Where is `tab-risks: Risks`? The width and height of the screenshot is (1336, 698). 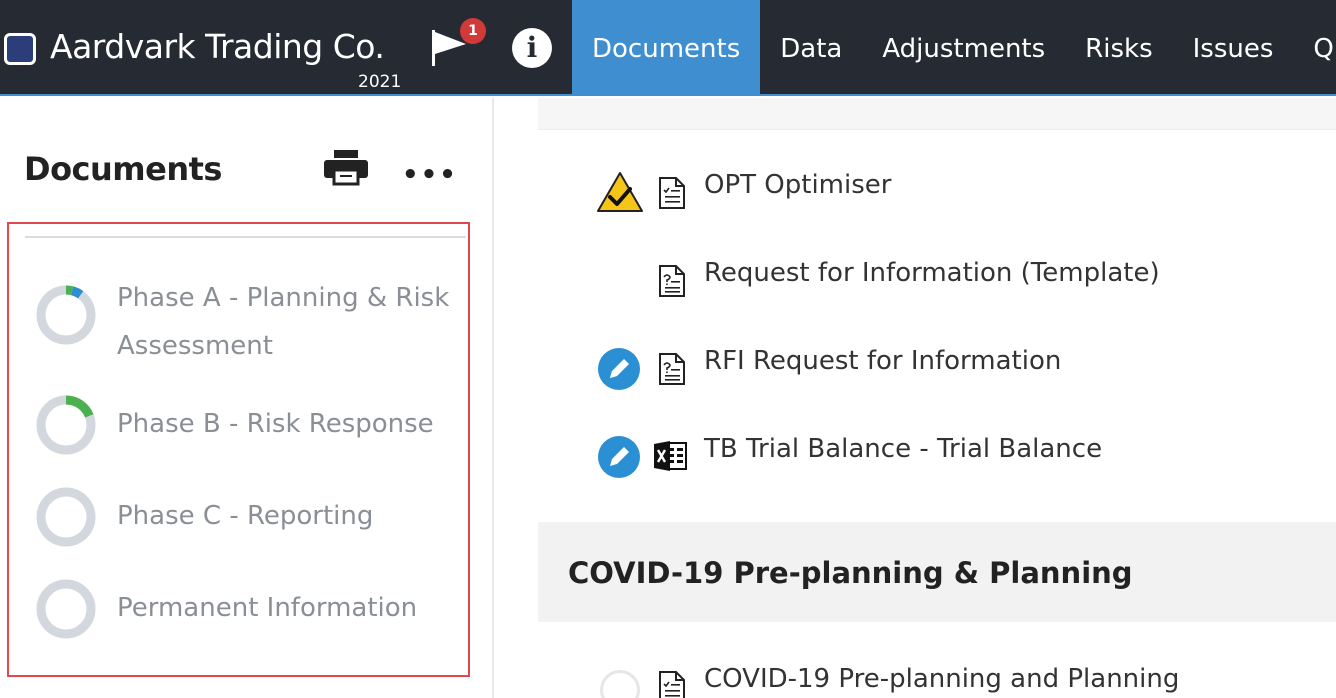
tab-risks: Risks is located at coordinates (1118, 48).